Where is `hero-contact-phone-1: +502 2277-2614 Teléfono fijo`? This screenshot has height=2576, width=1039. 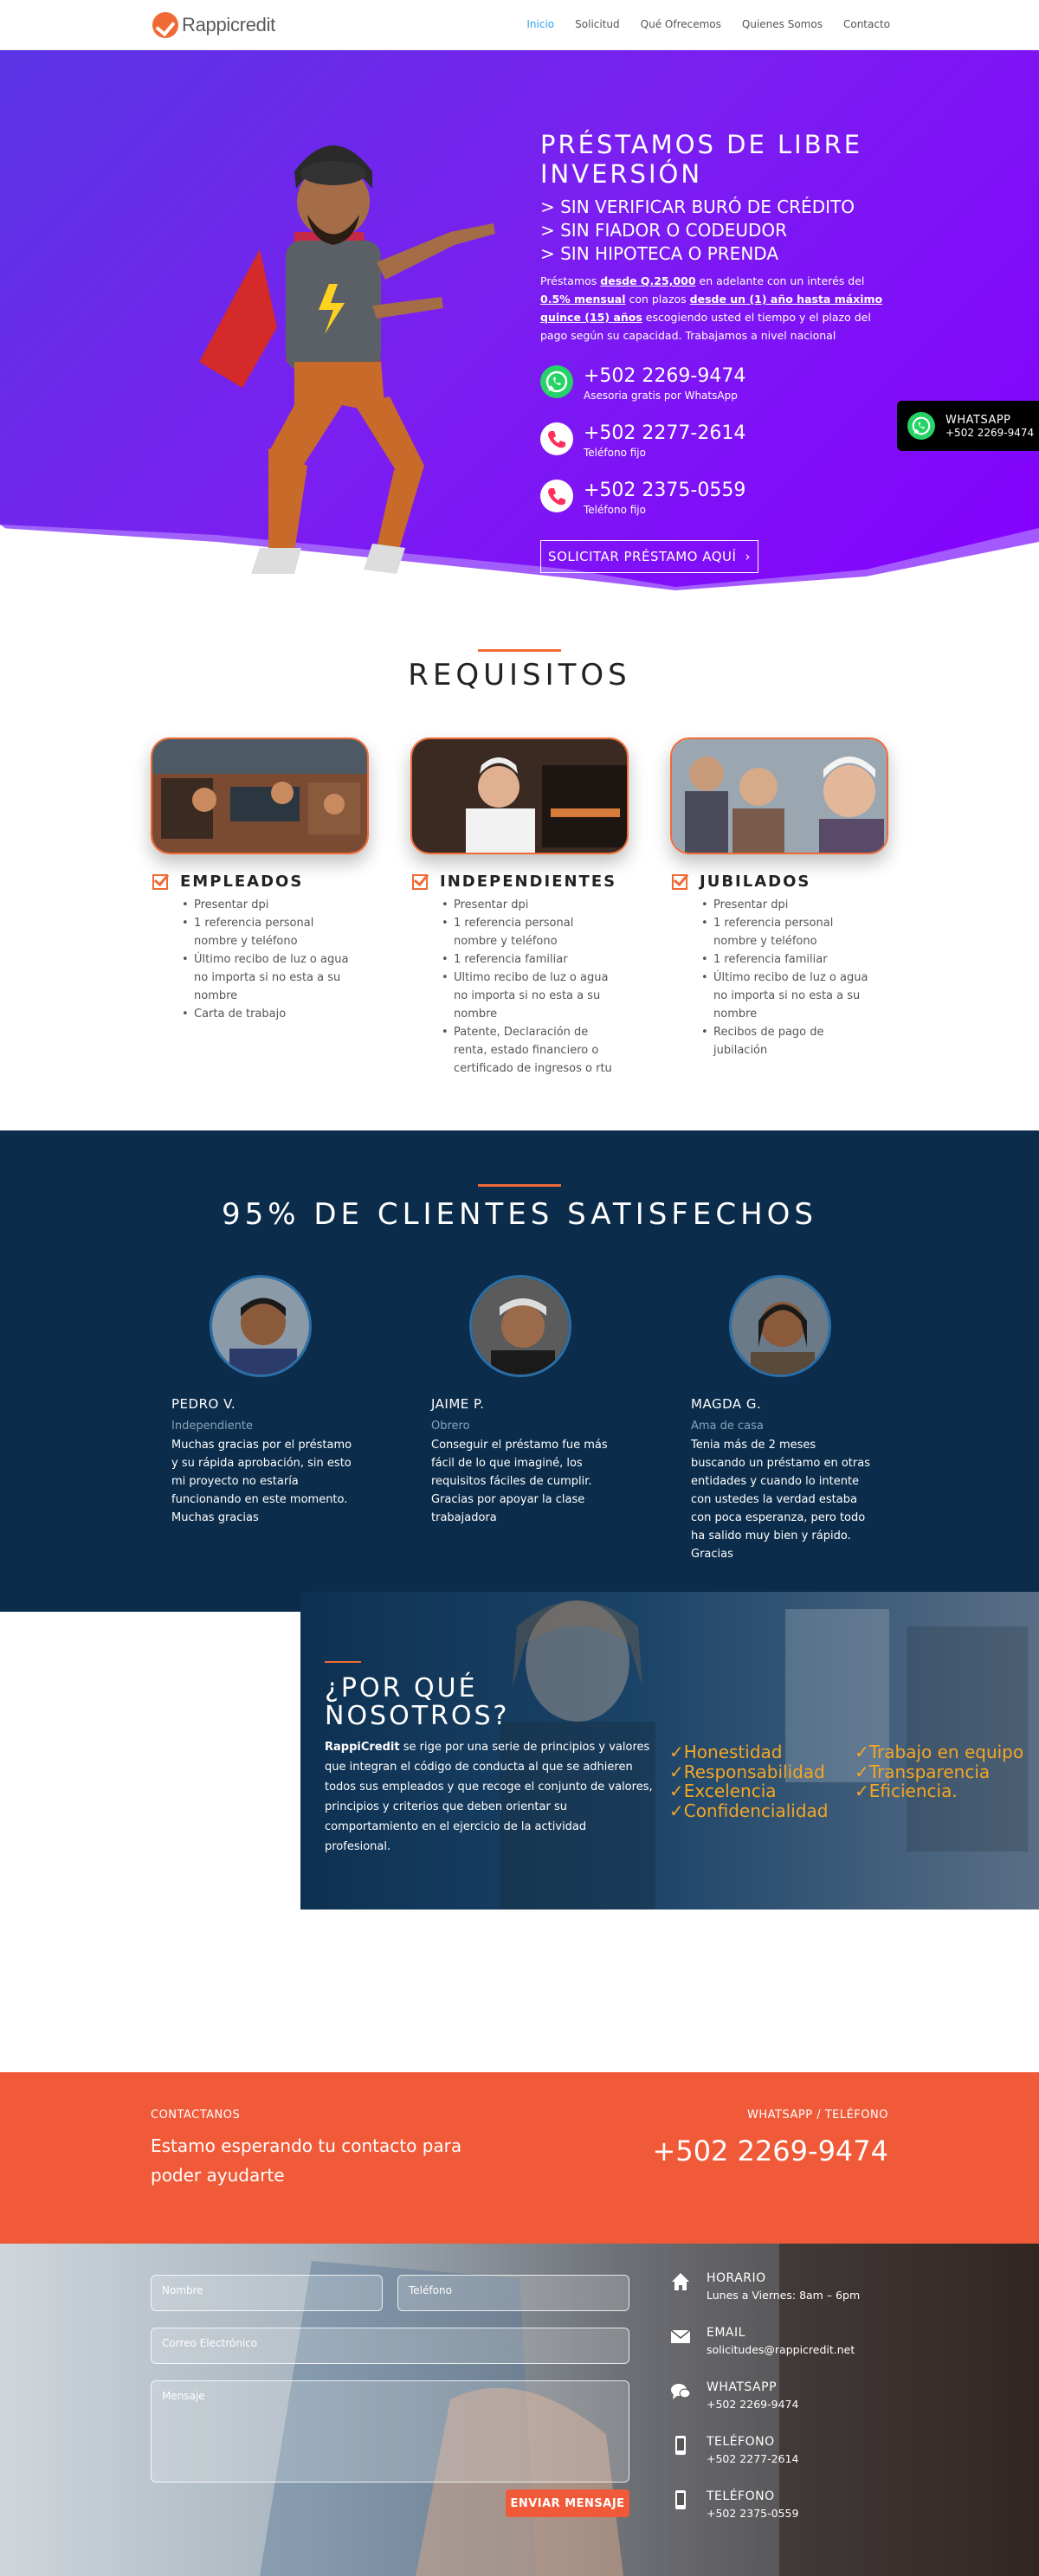 hero-contact-phone-1: +502 2277-2614 Teléfono fijo is located at coordinates (642, 441).